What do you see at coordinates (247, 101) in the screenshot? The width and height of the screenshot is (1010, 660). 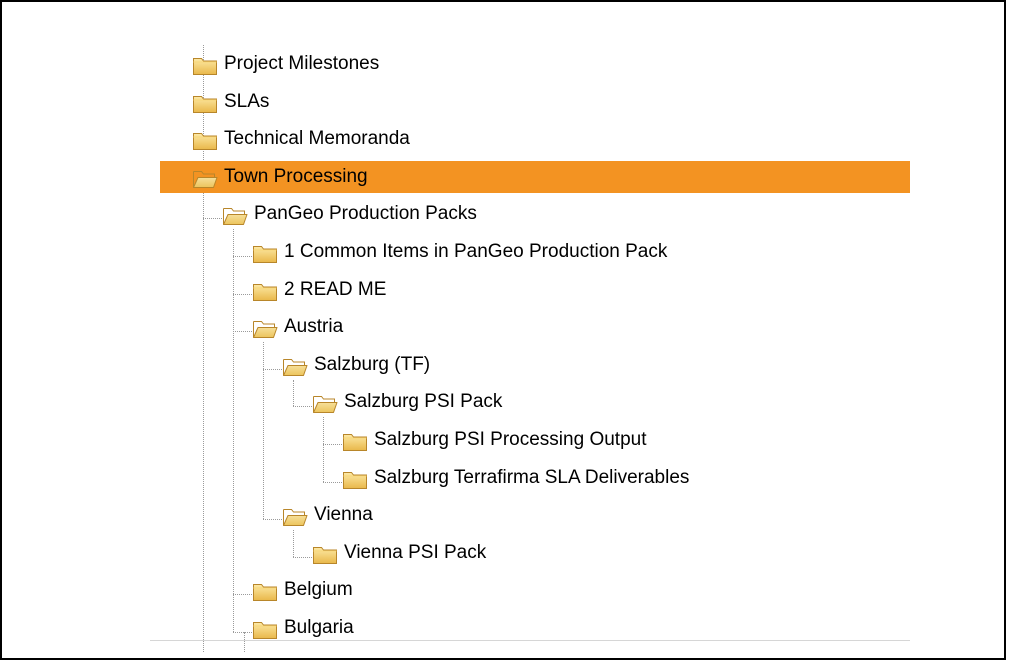 I see `tree-item-label: SLAs` at bounding box center [247, 101].